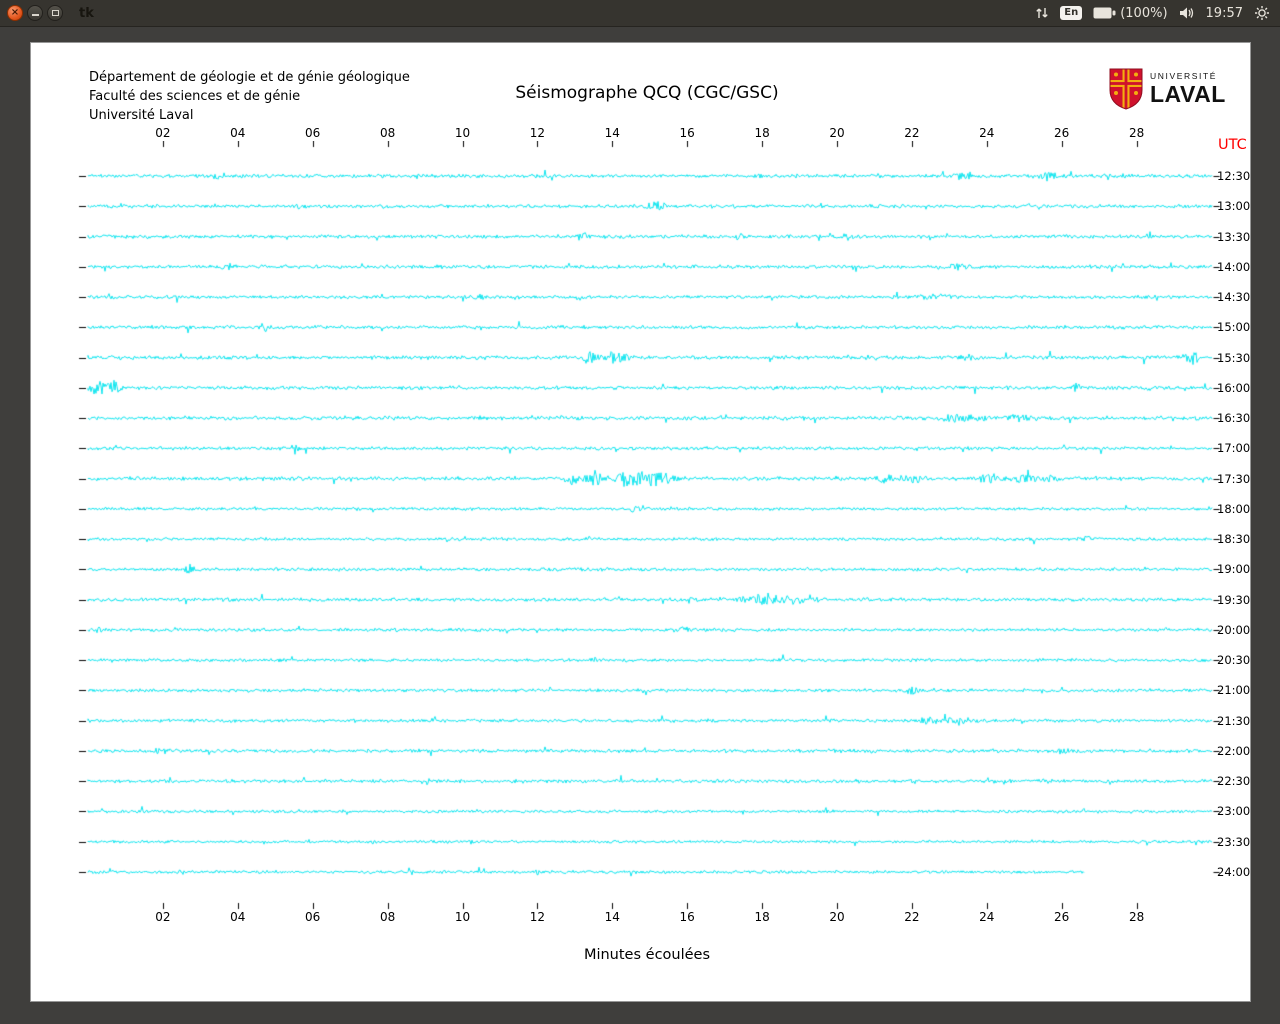  Describe the element at coordinates (1071, 13) in the screenshot. I see `keyboard-layout-indicator: En` at that location.